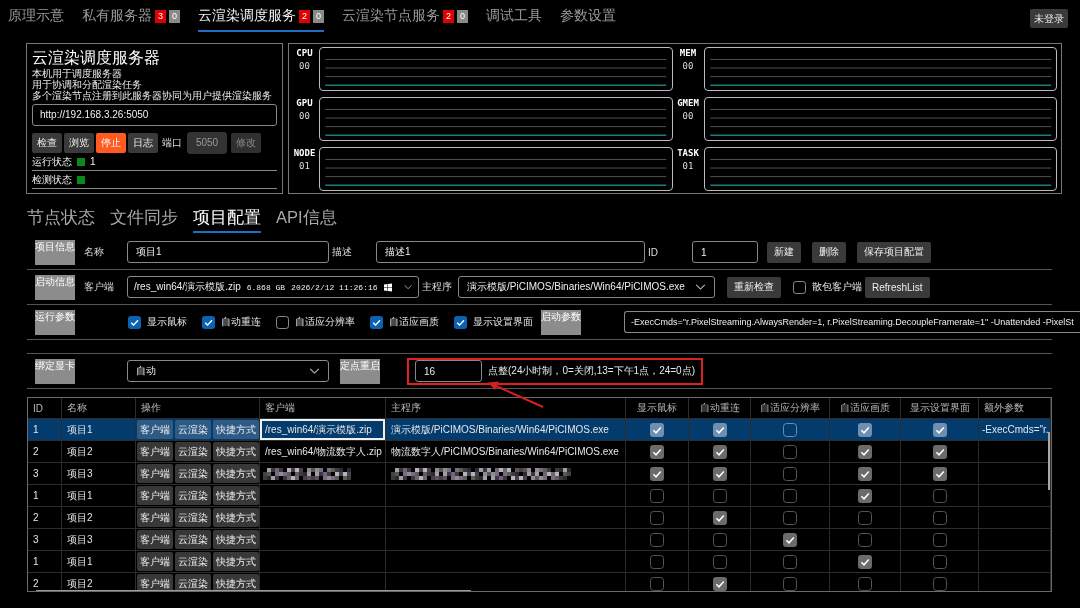 The width and height of the screenshot is (1080, 608). What do you see at coordinates (61, 219) in the screenshot?
I see `sub-tab: 节点状态` at bounding box center [61, 219].